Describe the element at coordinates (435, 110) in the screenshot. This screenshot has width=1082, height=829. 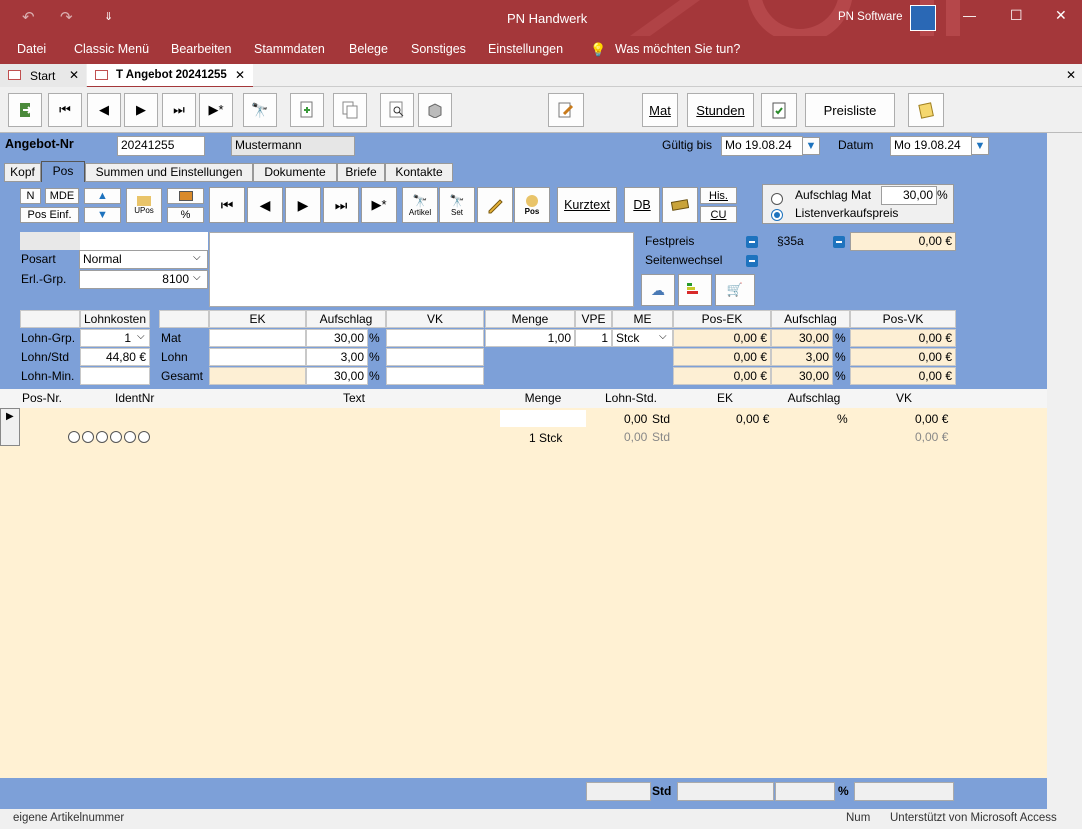
I see `print-button` at that location.